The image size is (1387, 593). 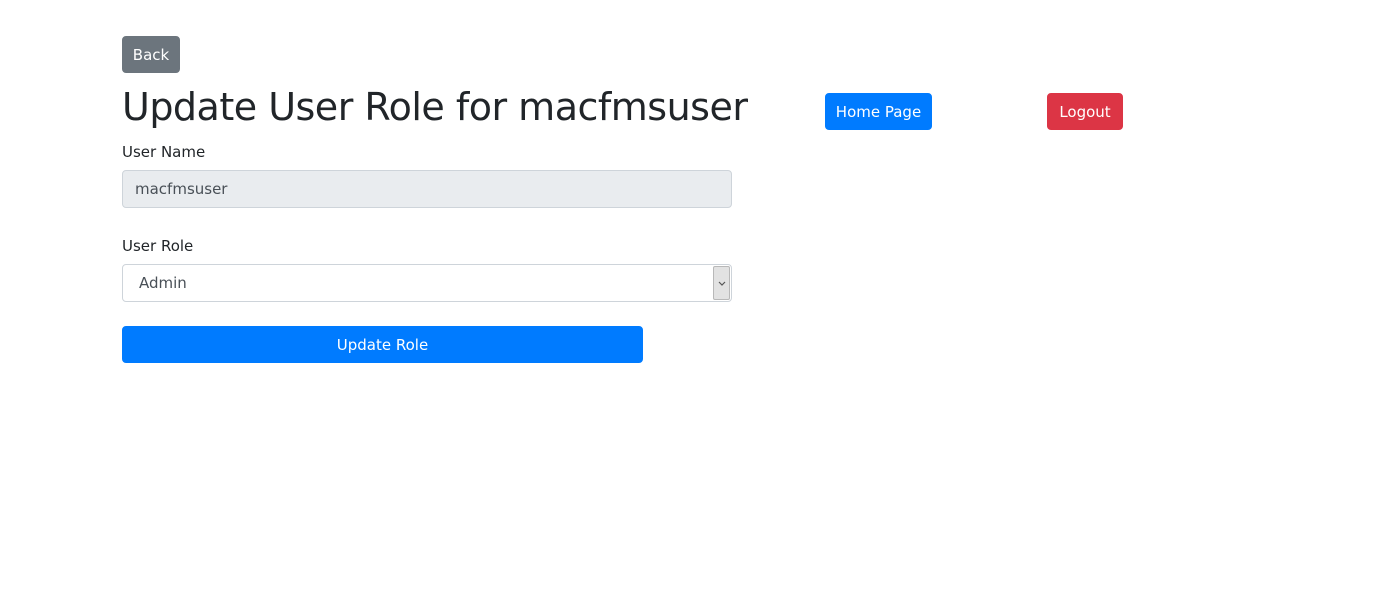 What do you see at coordinates (721, 283) in the screenshot?
I see `chevron-down-icon` at bounding box center [721, 283].